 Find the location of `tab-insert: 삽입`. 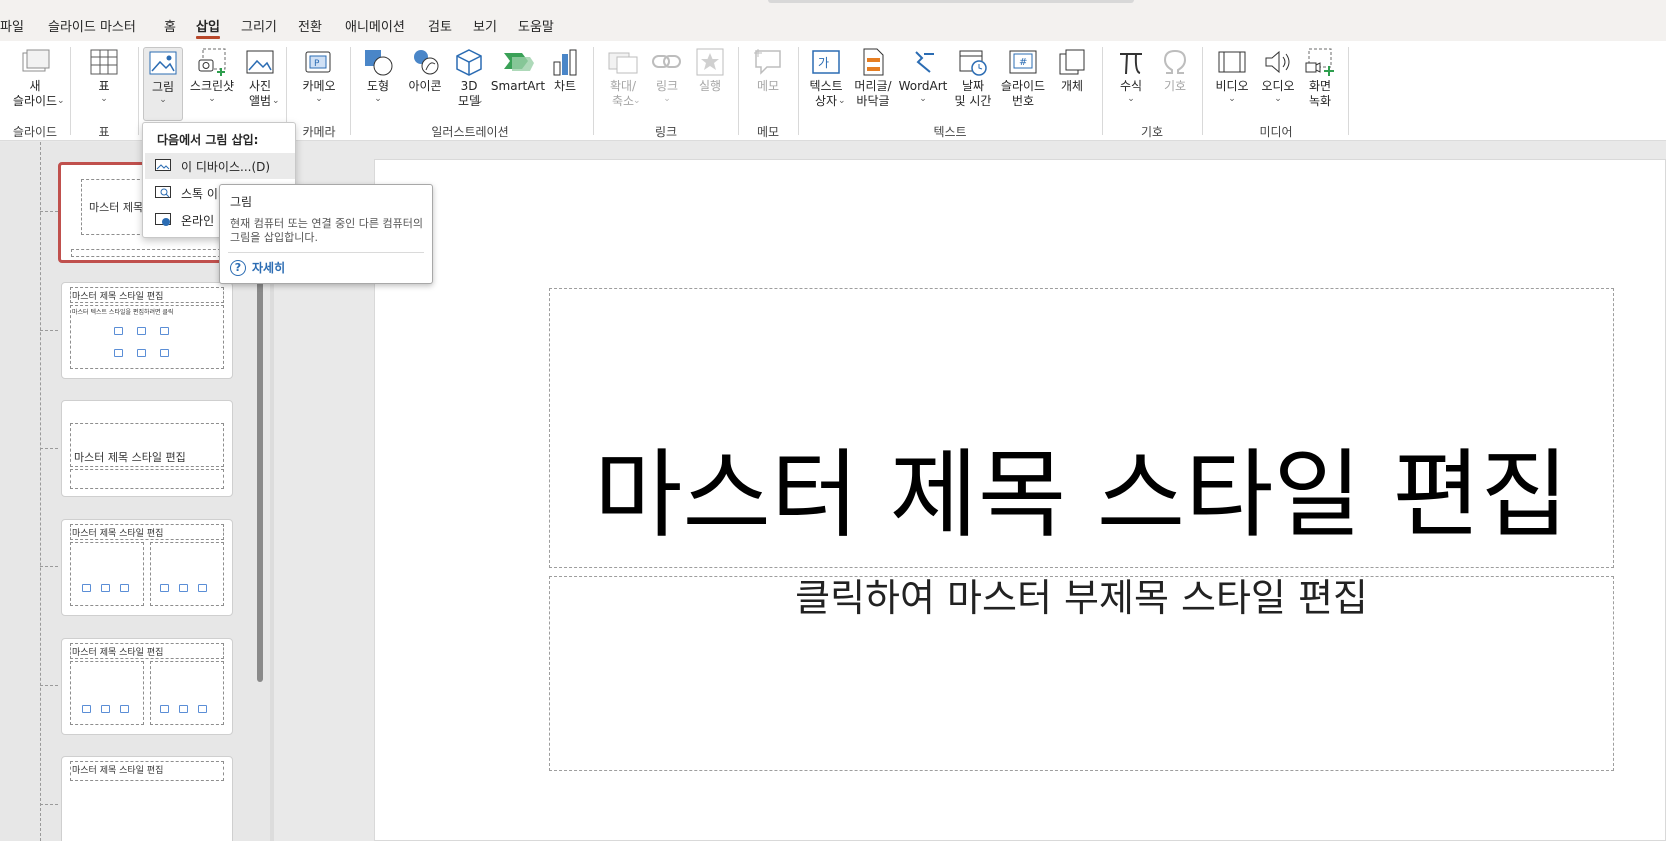

tab-insert: 삽입 is located at coordinates (208, 27).